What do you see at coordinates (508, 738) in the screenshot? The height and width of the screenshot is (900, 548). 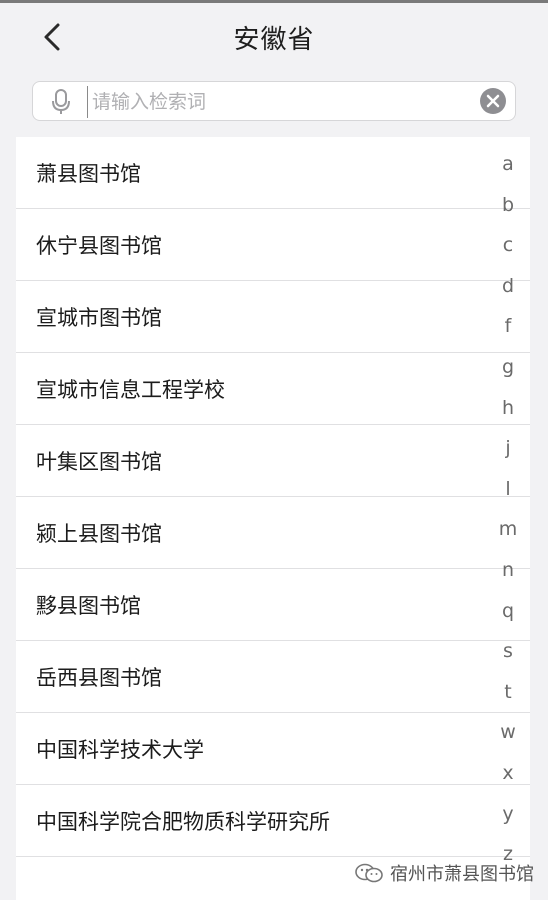 I see `index-letter-w: w` at bounding box center [508, 738].